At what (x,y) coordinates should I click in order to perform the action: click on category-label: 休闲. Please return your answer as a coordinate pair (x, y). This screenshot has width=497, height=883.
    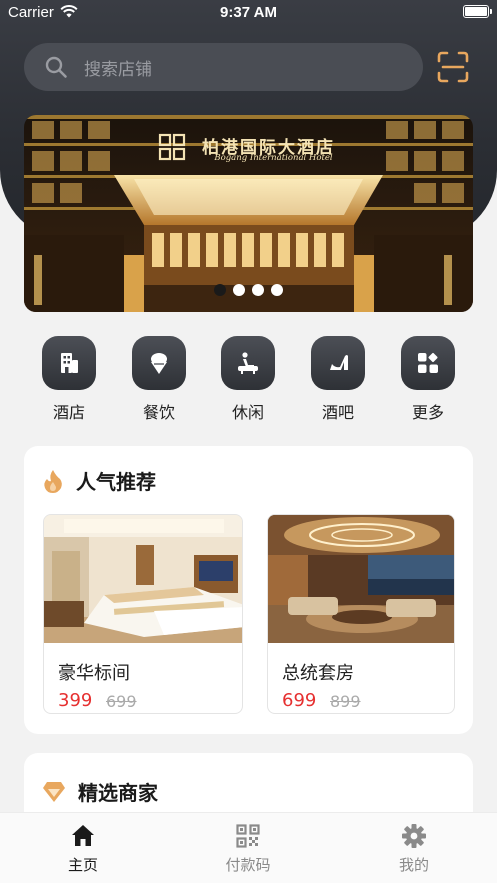
    Looking at the image, I should click on (247, 412).